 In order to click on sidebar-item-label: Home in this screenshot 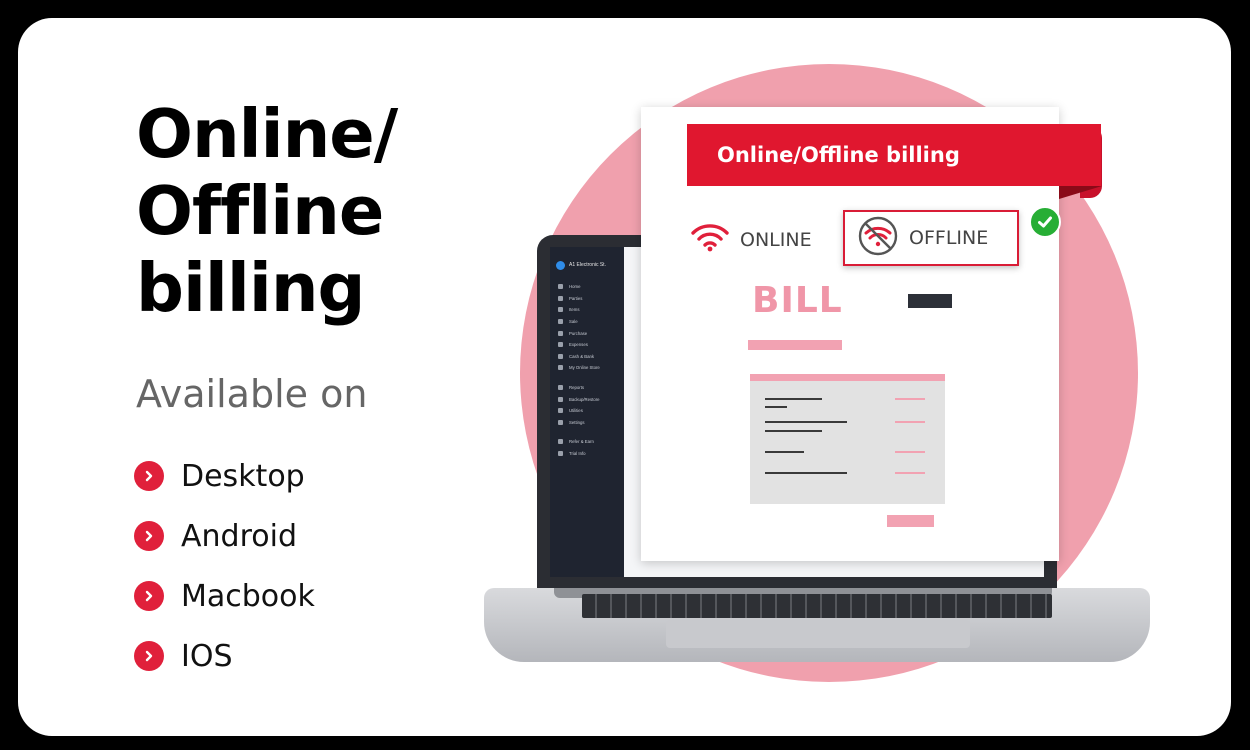, I will do `click(575, 287)`.